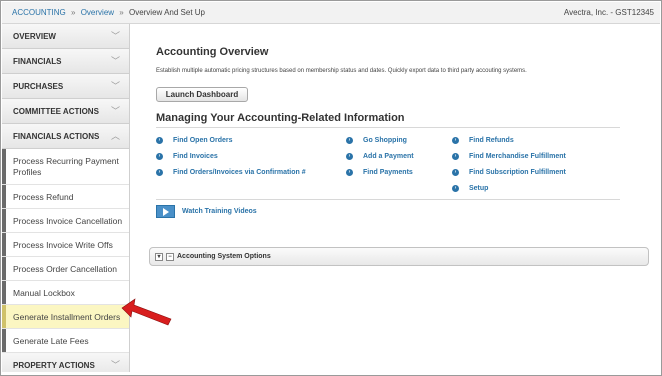  What do you see at coordinates (65, 221) in the screenshot?
I see `sidebar-item-process-invoice-cancellation: Process Invoice Cancellation` at bounding box center [65, 221].